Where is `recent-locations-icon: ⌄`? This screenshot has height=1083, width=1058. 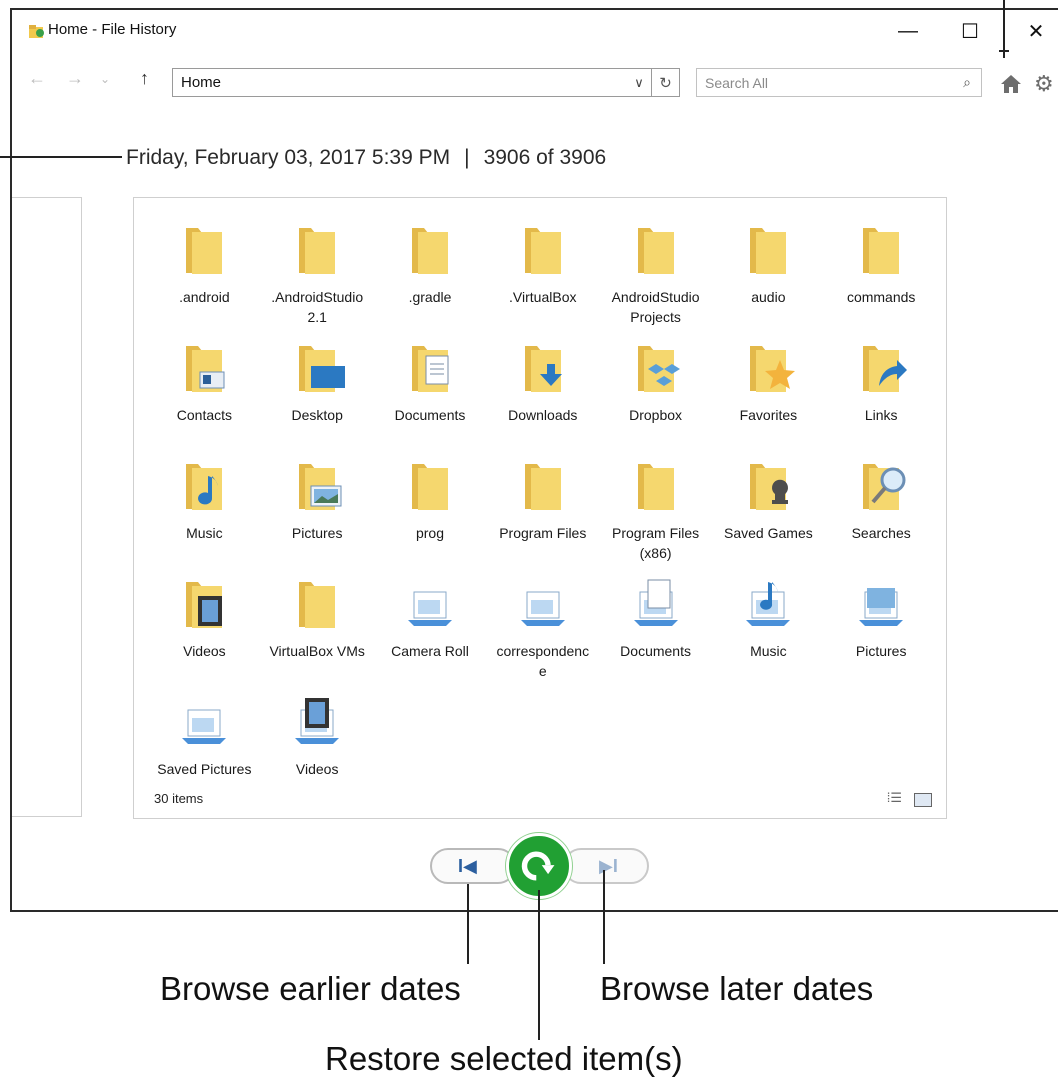 recent-locations-icon: ⌄ is located at coordinates (105, 79).